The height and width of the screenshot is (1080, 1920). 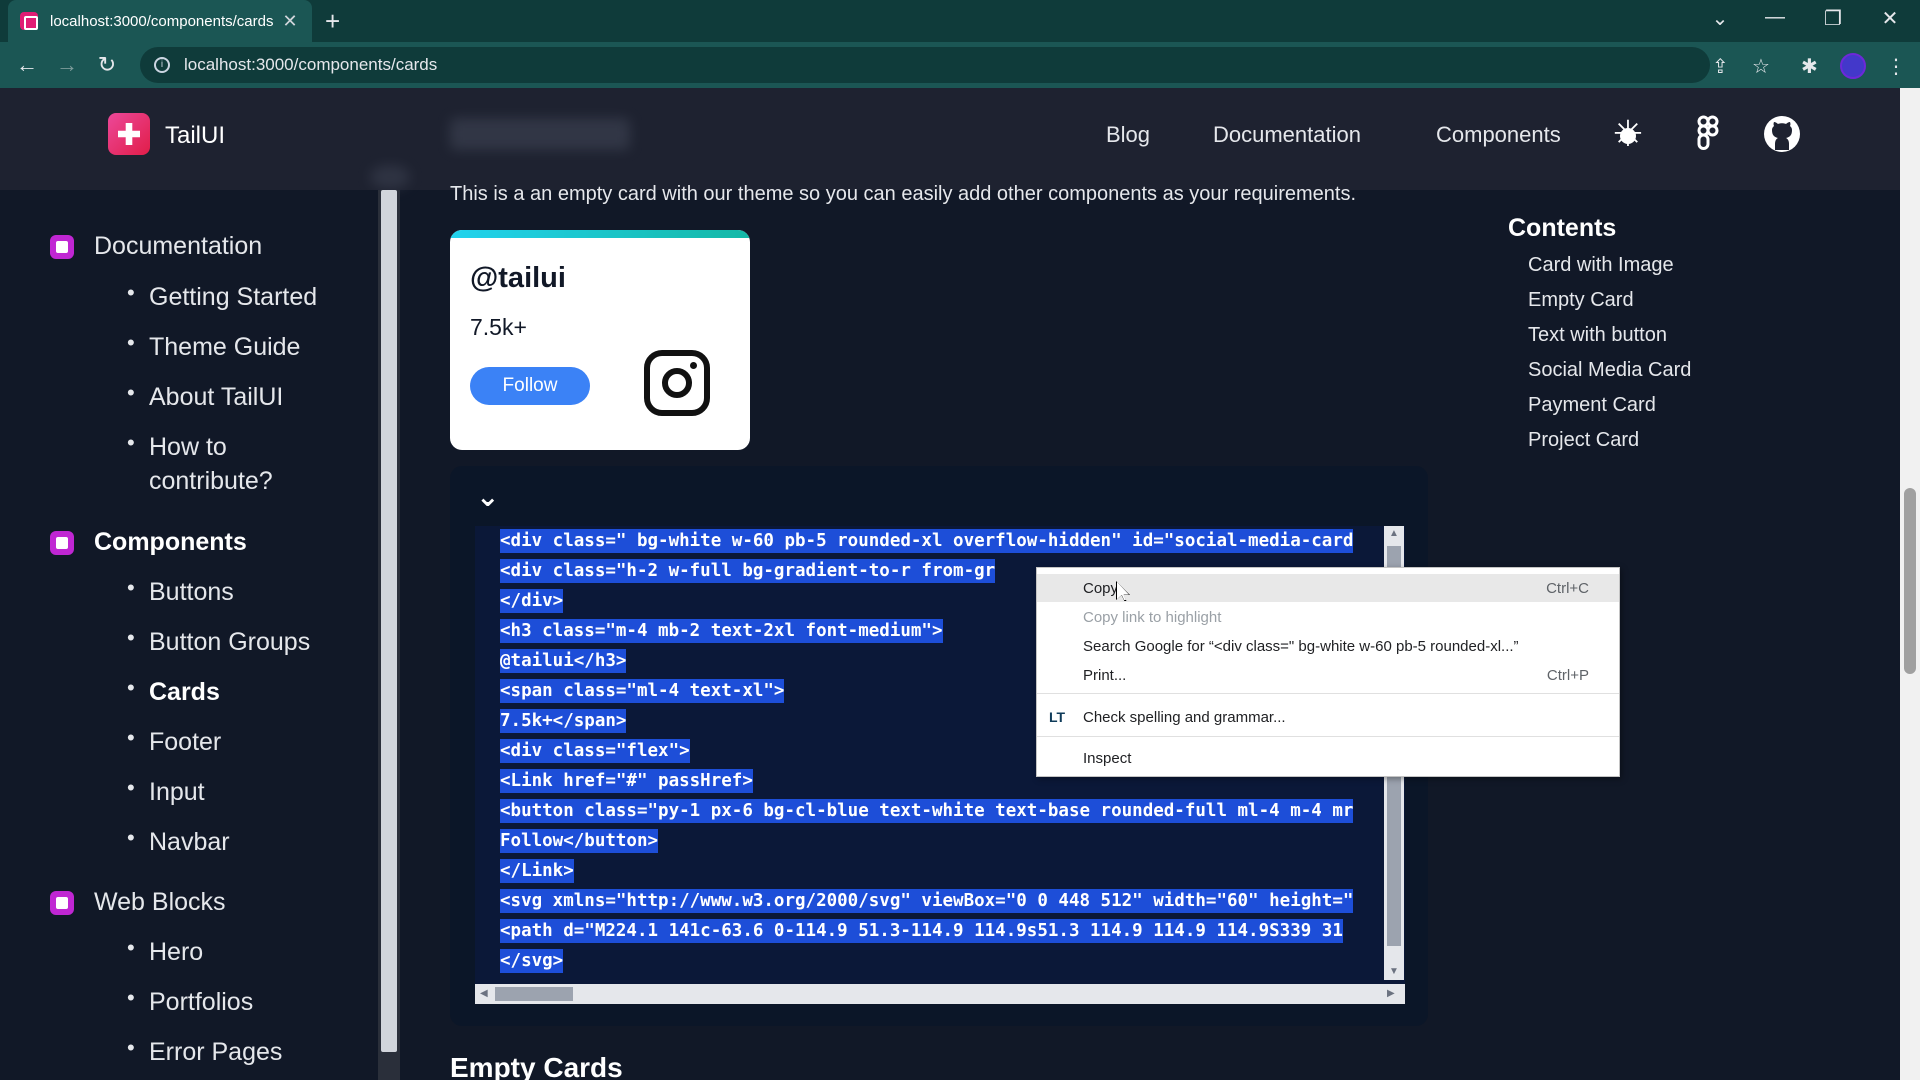 What do you see at coordinates (600, 234) in the screenshot?
I see `card-gradient-bar` at bounding box center [600, 234].